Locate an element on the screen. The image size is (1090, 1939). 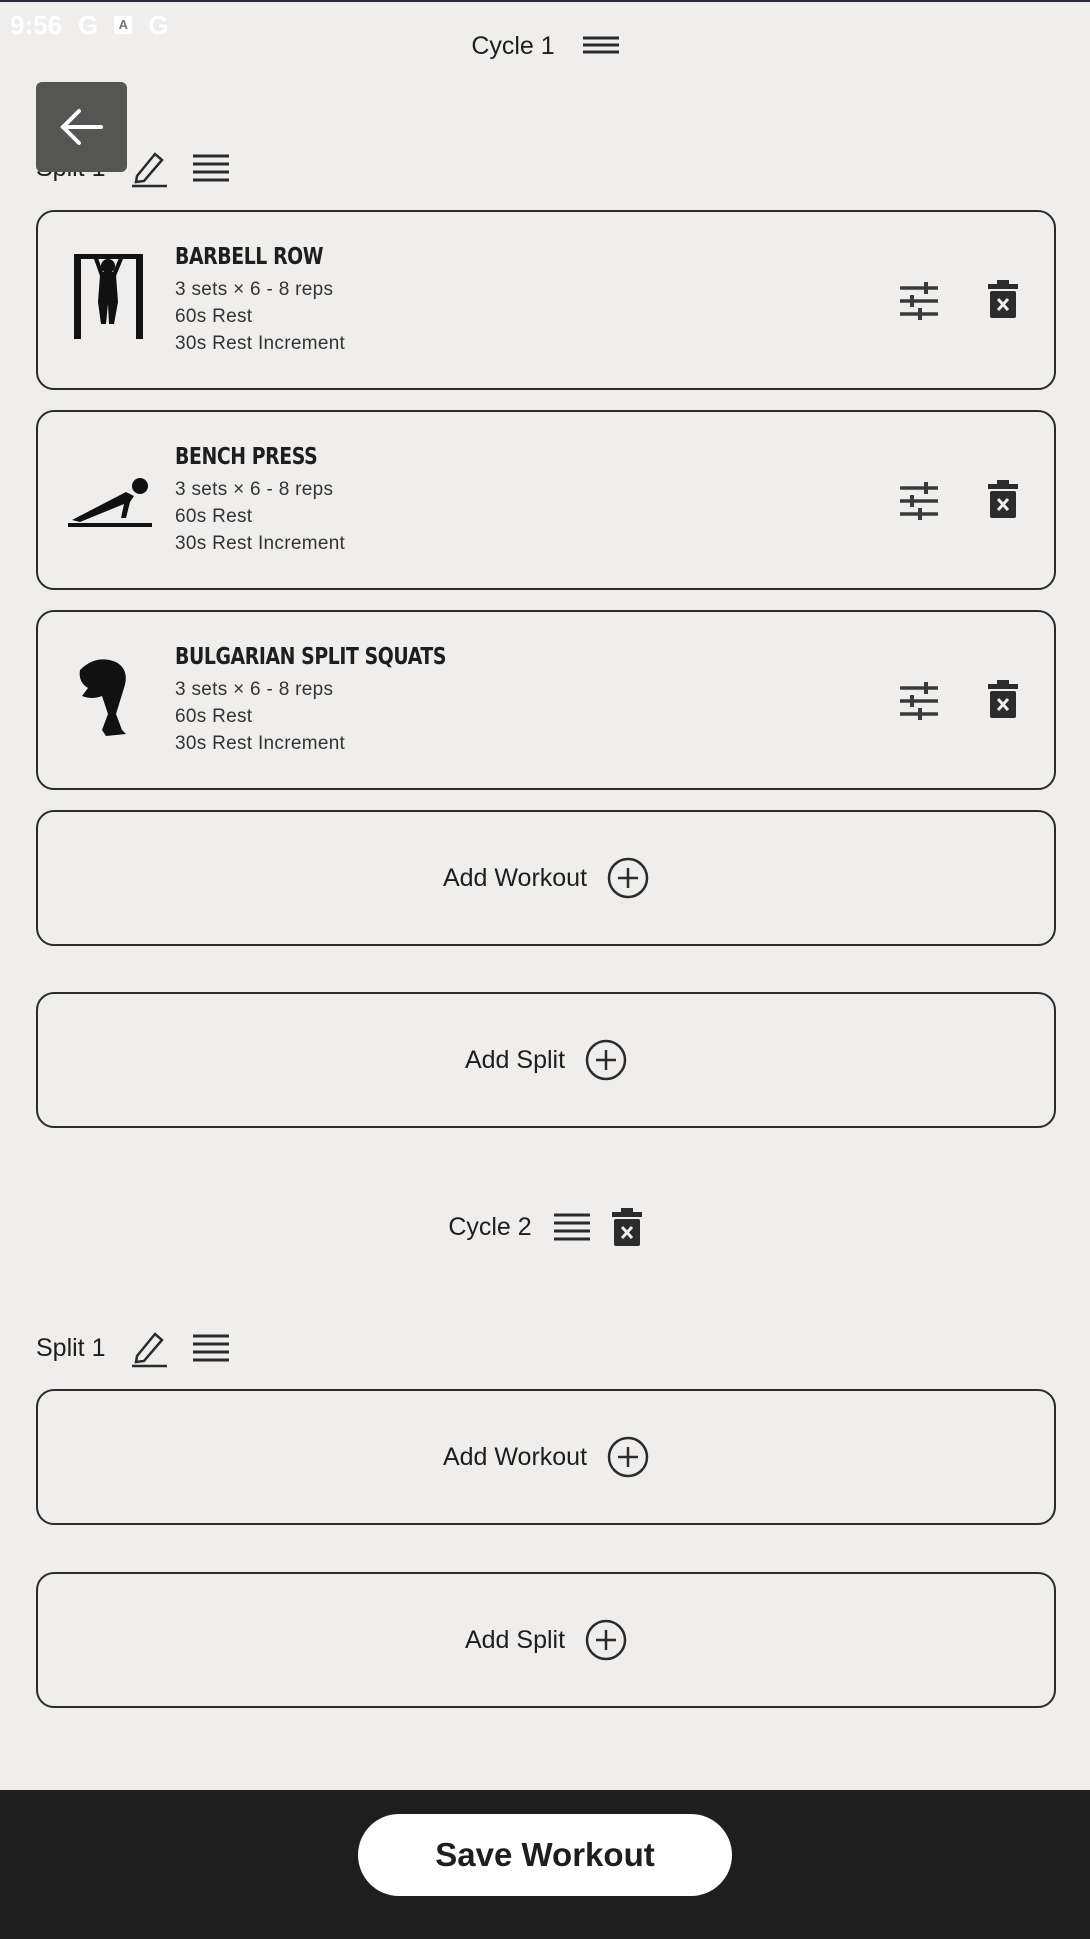
exercise-name: BULGARIAN SPLIT SQUATS is located at coordinates (311, 657).